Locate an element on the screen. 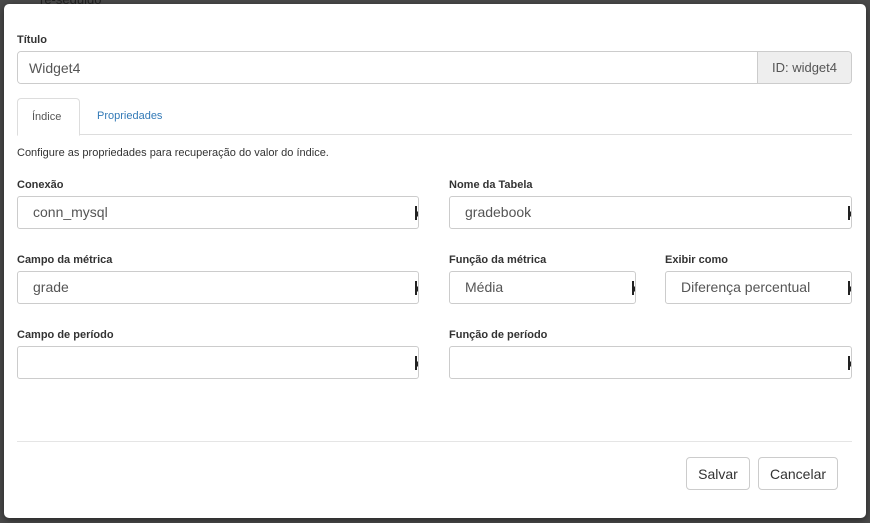 The height and width of the screenshot is (523, 870). exibir-como-label: Exibir como is located at coordinates (696, 260).